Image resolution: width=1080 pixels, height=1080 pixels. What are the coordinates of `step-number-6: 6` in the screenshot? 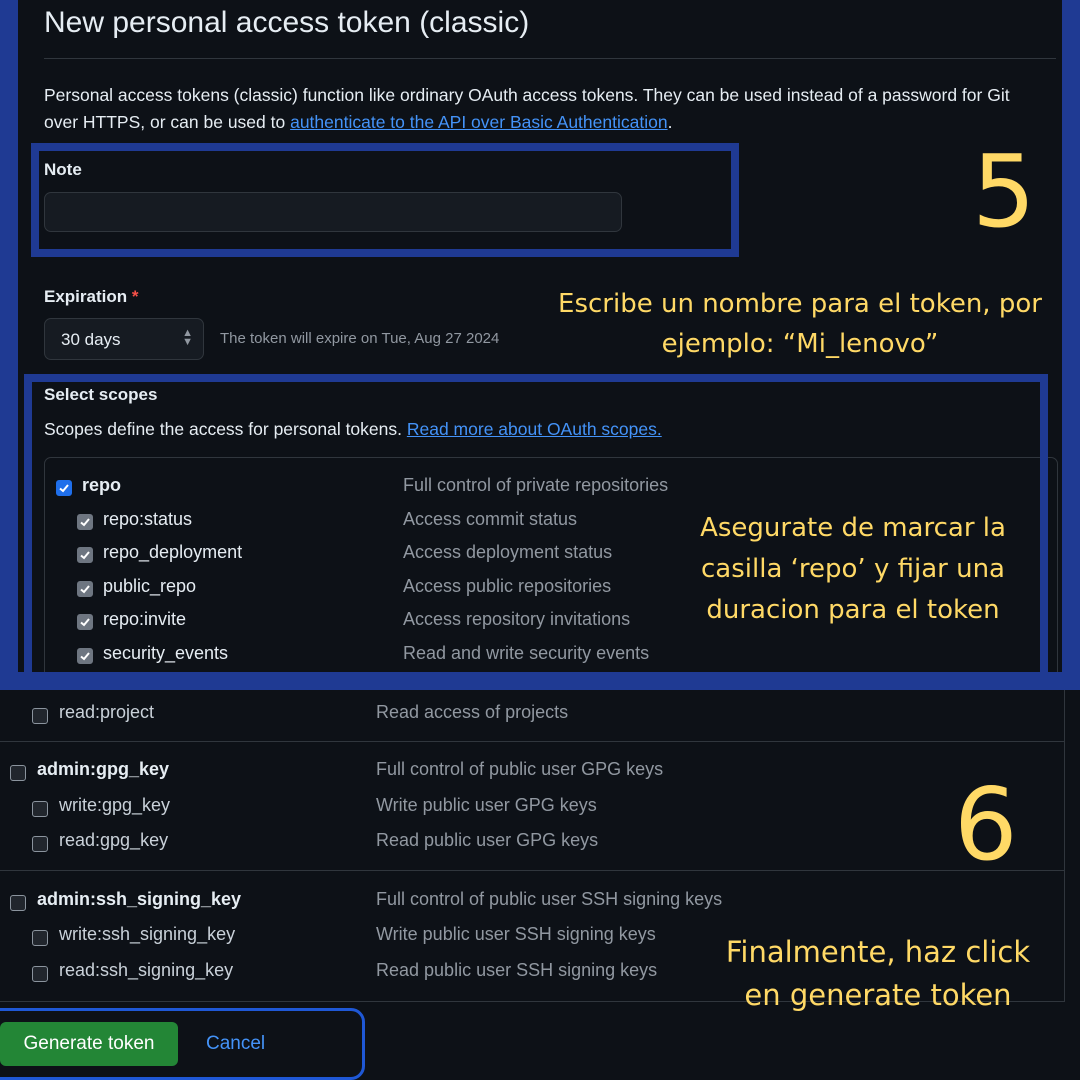 It's located at (986, 824).